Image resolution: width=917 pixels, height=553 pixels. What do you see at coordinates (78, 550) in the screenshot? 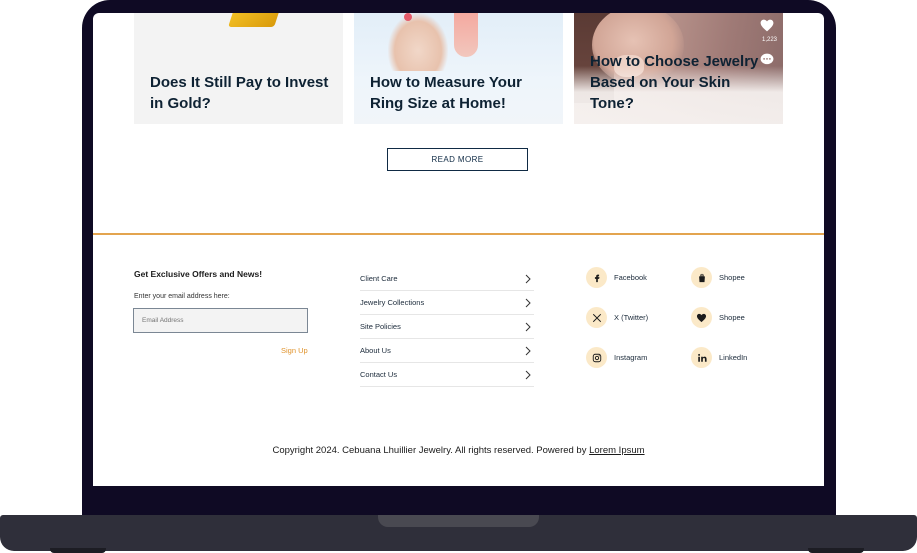
I see `laptop-foot-left` at bounding box center [78, 550].